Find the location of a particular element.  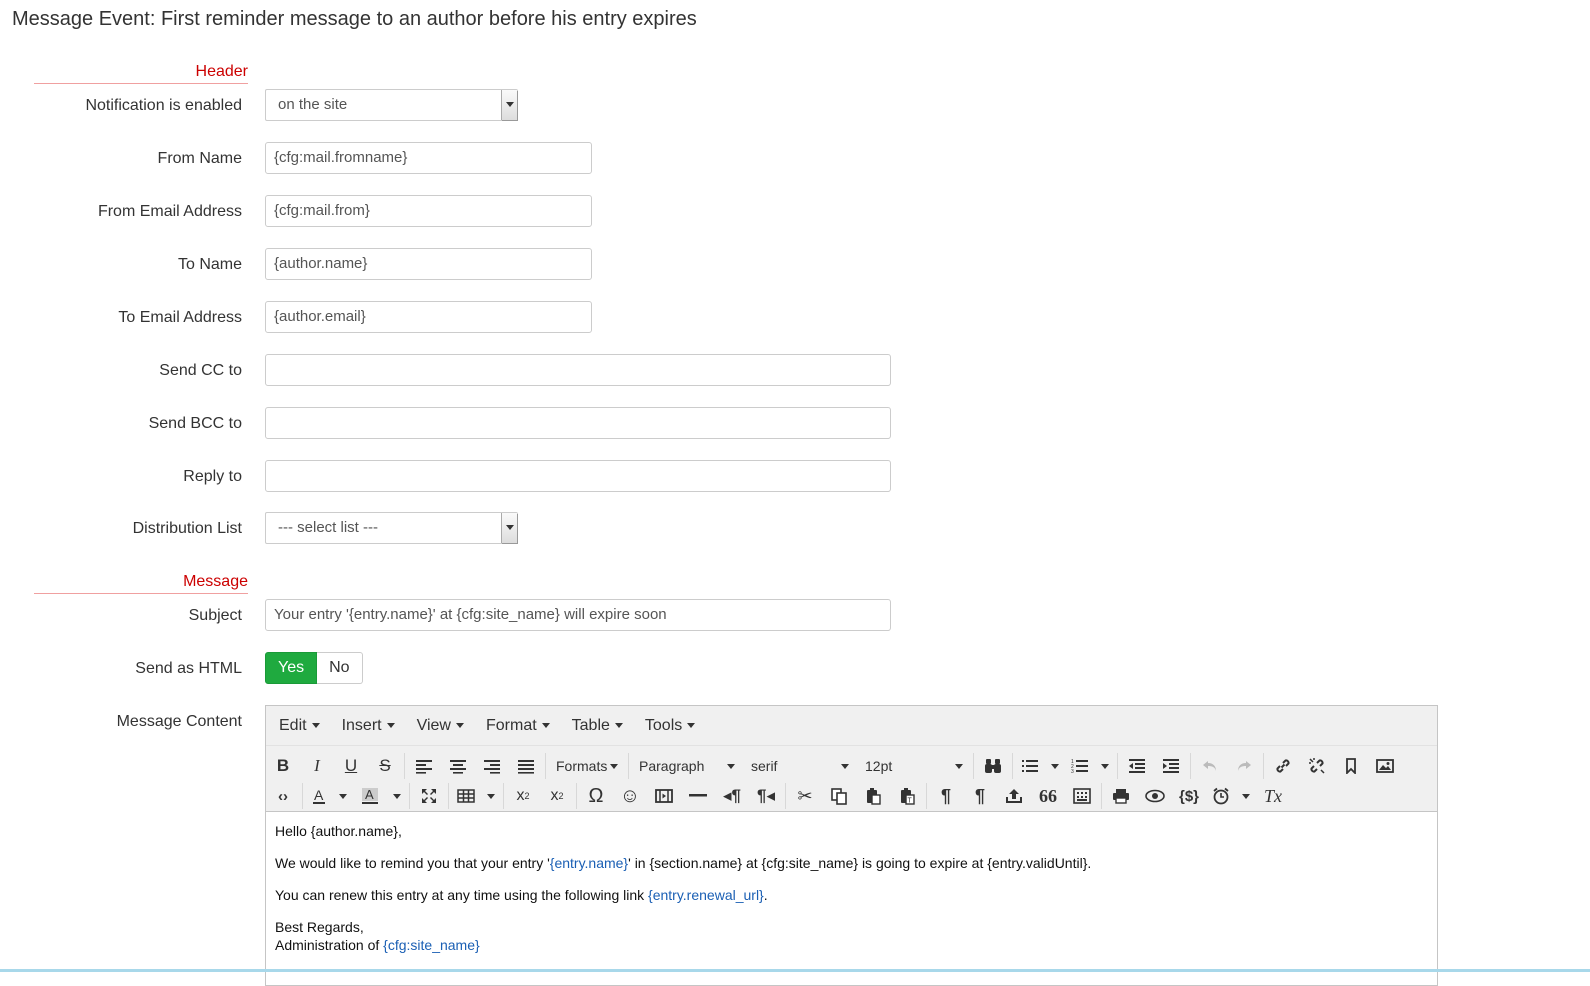

text-color-dropdown-icon is located at coordinates (343, 796).